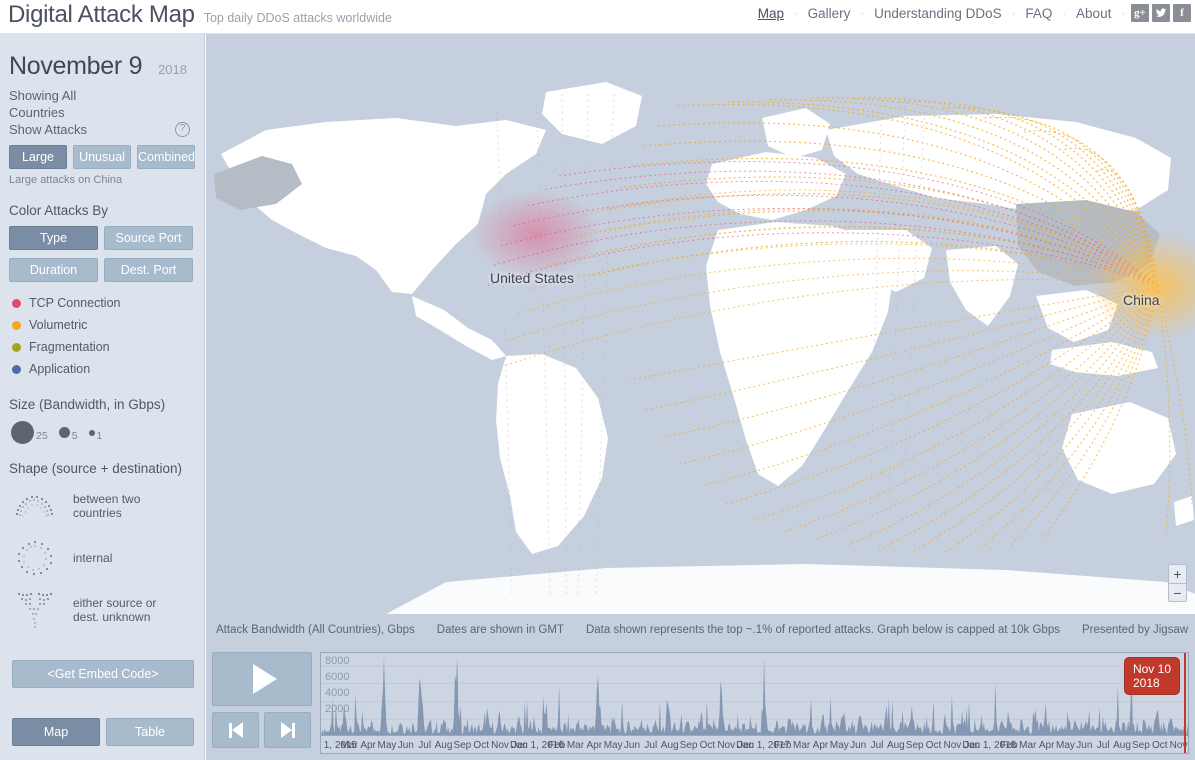  I want to click on x-tick-label: Apr, so click(594, 745).